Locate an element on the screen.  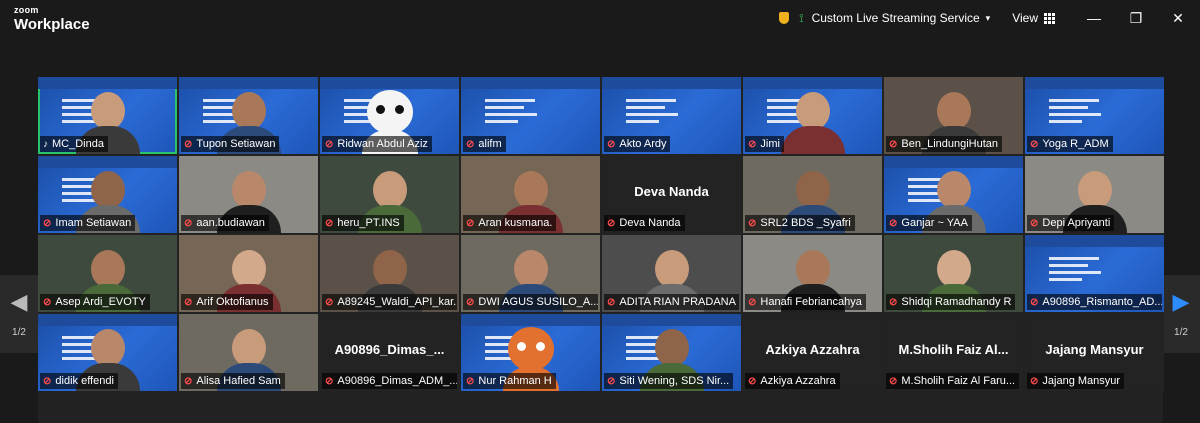
page-indicator-right: 1/2 is located at coordinates (1181, 332).